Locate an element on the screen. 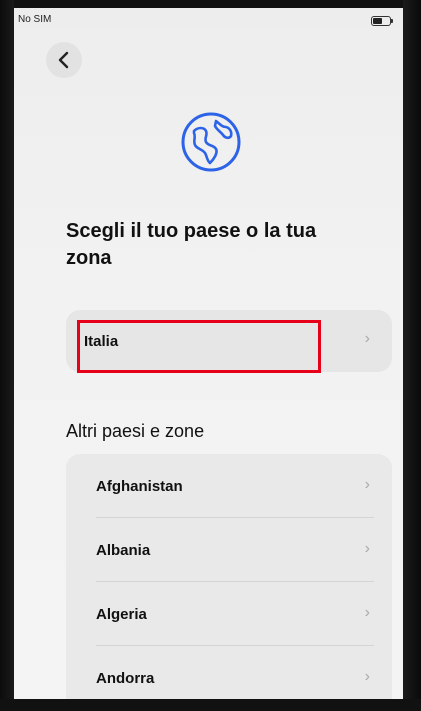 This screenshot has width=421, height=711. list-item-label: Afghanistan is located at coordinates (139, 486).